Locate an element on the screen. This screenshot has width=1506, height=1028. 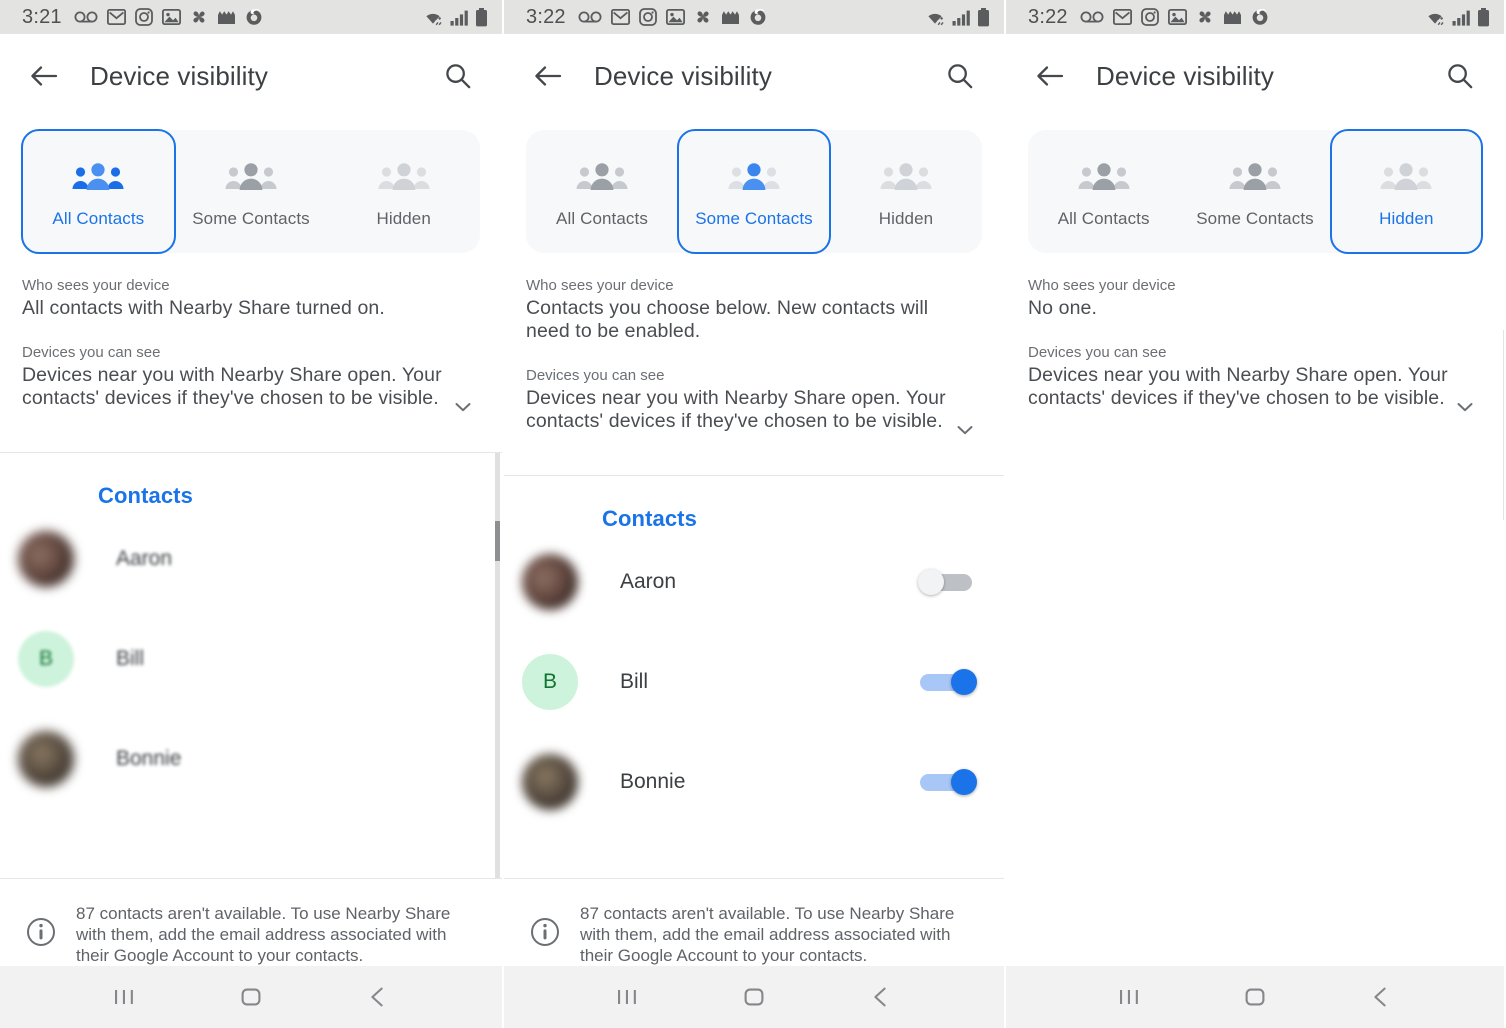
wifi-icon is located at coordinates (433, 17).